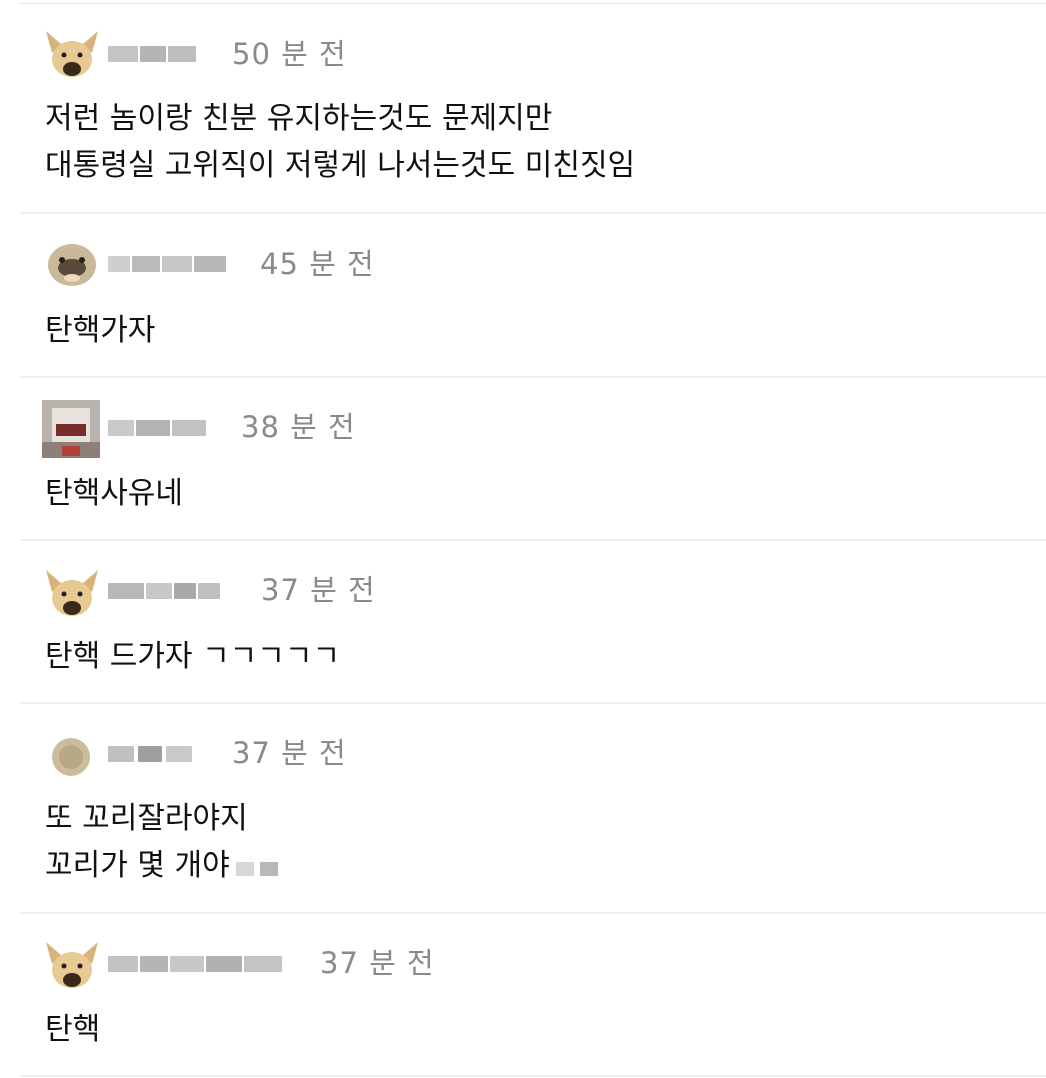  I want to click on comment-text-line: 저런 놈이랑 친분 유지하는것도 문제지만, so click(299, 118).